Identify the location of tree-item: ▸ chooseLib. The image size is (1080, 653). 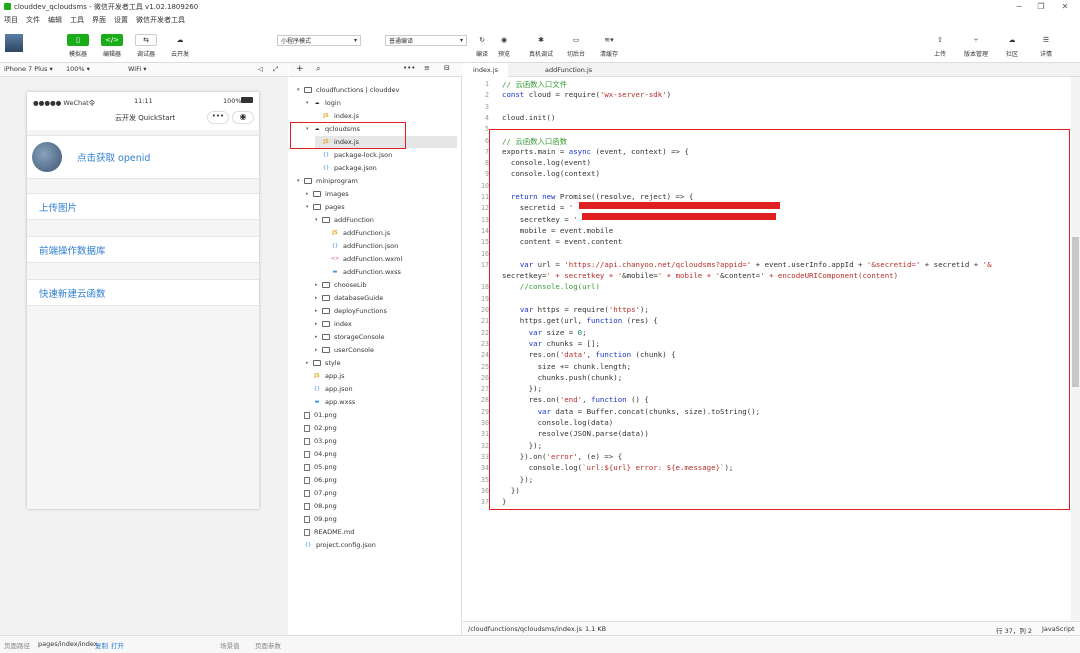
(341, 285).